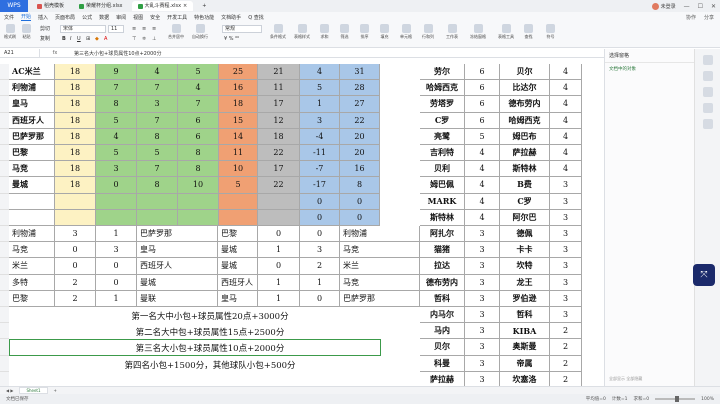  What do you see at coordinates (687, 6) in the screenshot?
I see `minimize-icon: —` at bounding box center [687, 6].